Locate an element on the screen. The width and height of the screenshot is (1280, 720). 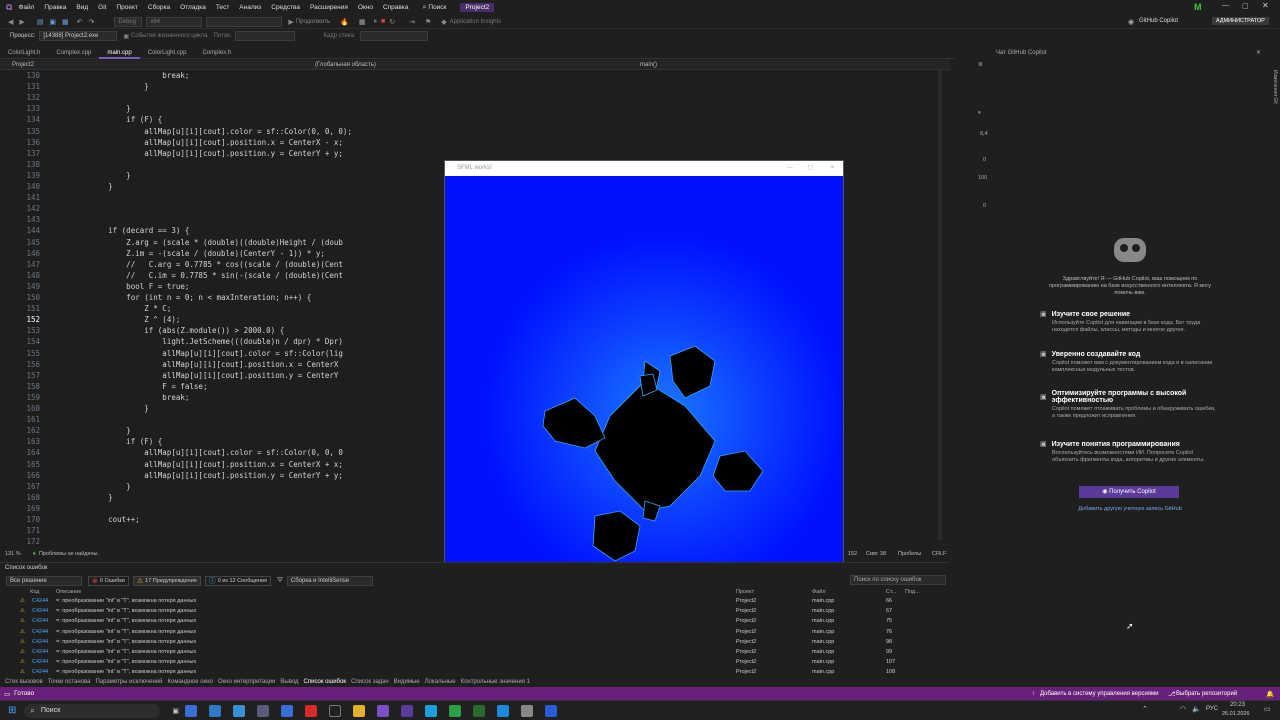
nav-function: main() is located at coordinates (648, 65).